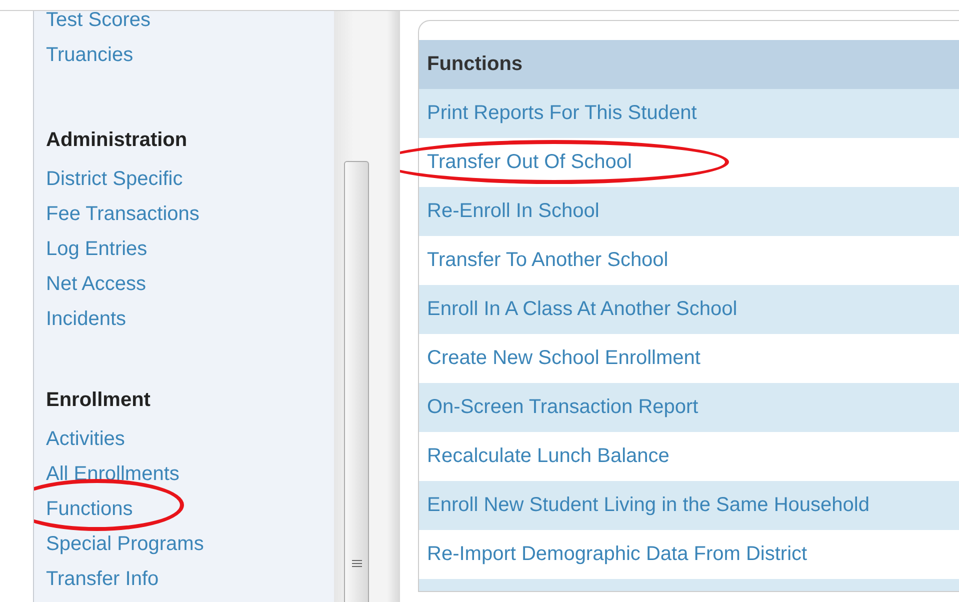  What do you see at coordinates (86, 319) in the screenshot?
I see `sidebar-link: Incidents` at bounding box center [86, 319].